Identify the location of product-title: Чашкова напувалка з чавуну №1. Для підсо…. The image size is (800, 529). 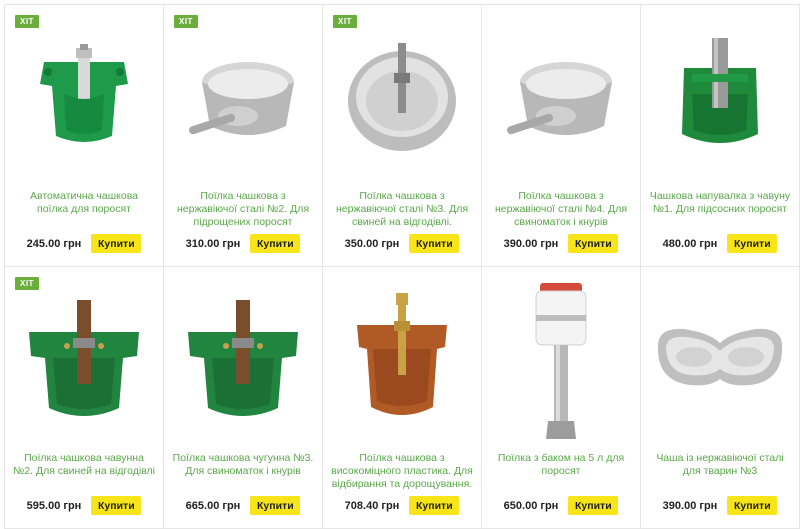
(720, 203).